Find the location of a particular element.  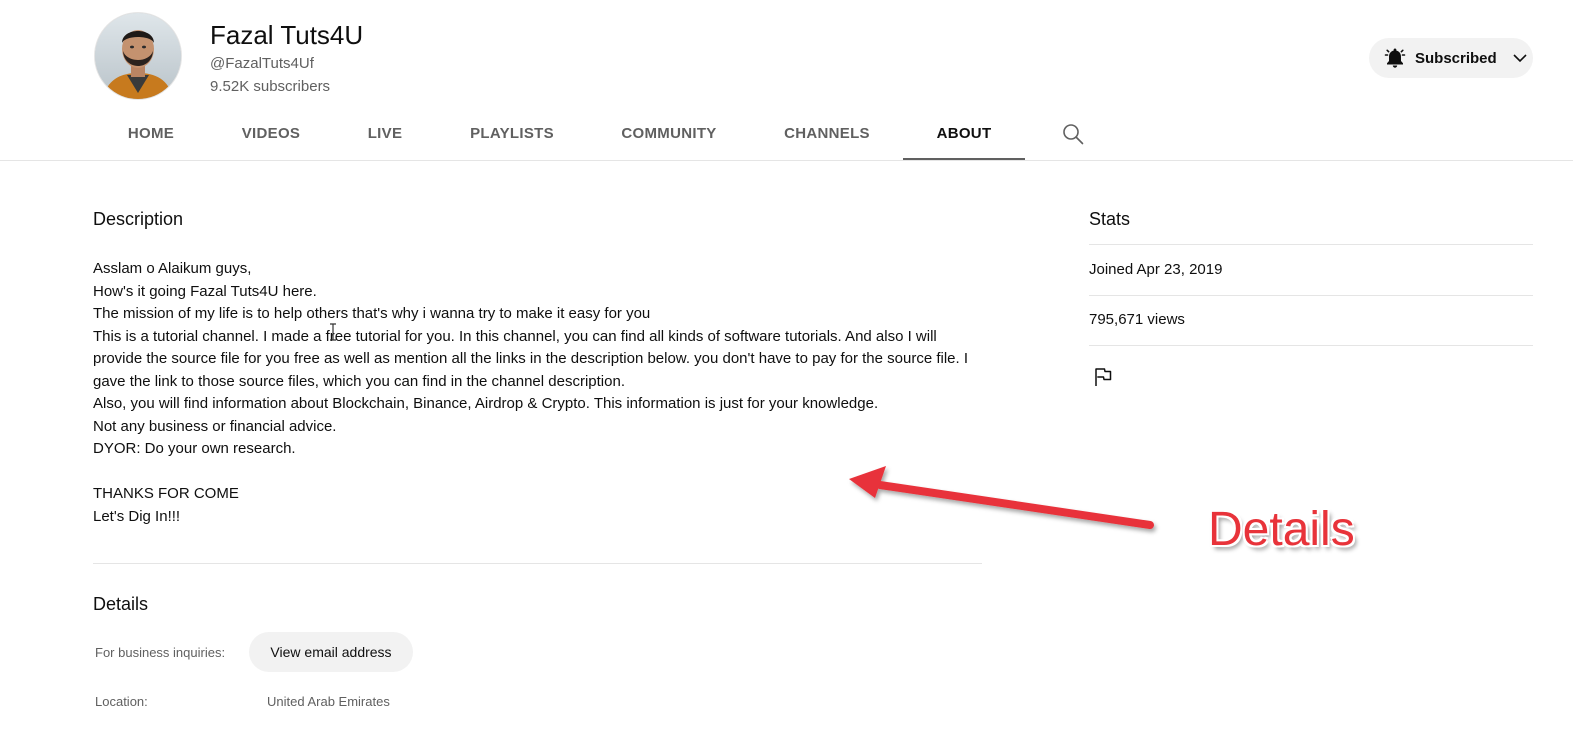

tab-playlists: PLAYLISTS is located at coordinates (512, 134).